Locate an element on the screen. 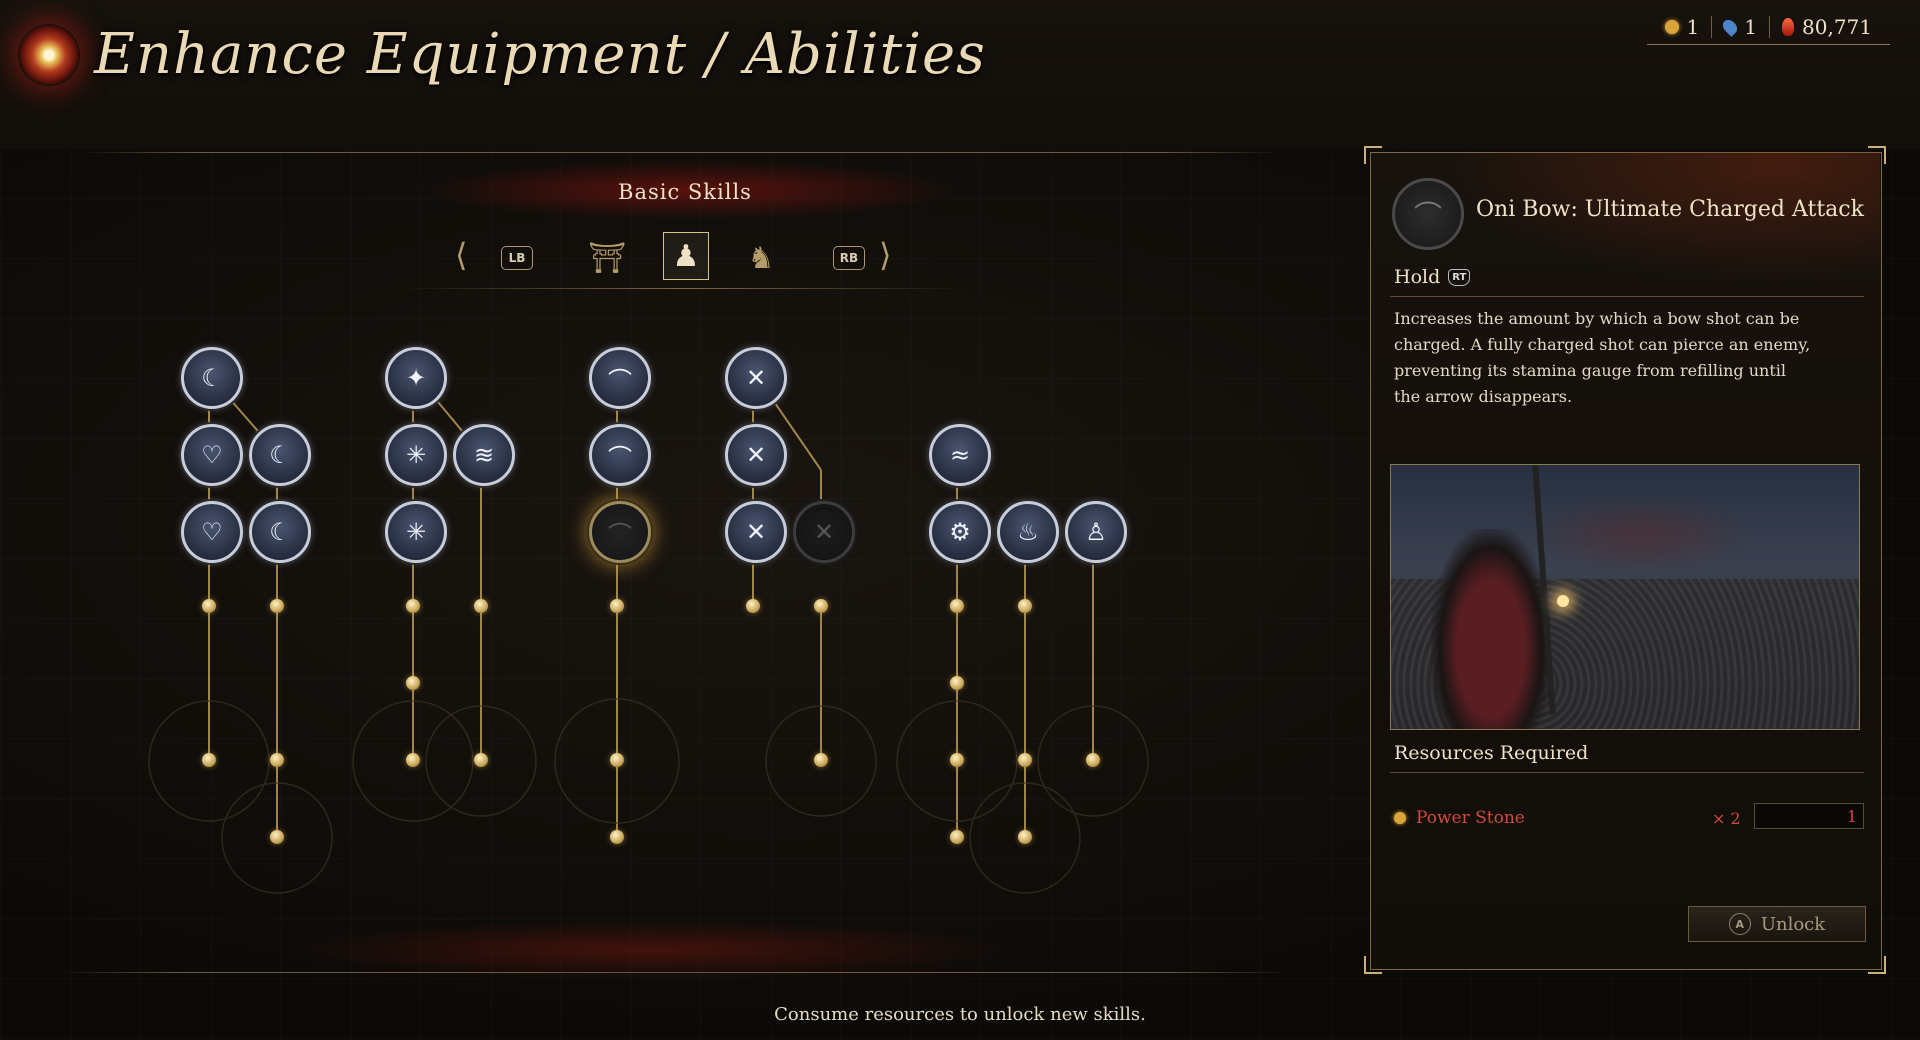 This screenshot has height=1040, width=1920. resource-required-qty: × 2 is located at coordinates (1726, 818).